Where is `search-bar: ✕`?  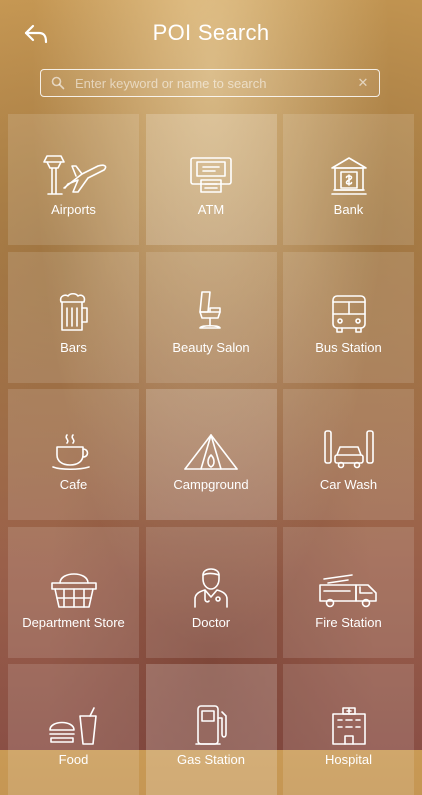
search-bar: ✕ is located at coordinates (210, 83).